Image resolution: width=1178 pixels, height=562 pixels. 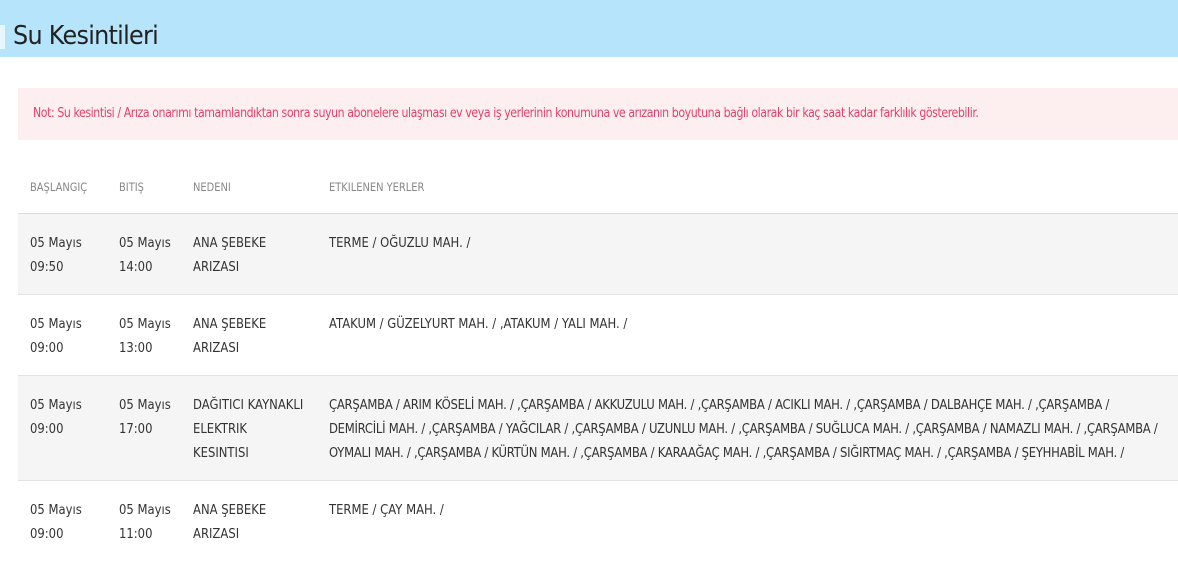 What do you see at coordinates (386, 510) in the screenshot?
I see `places-cell: TERME / ÇAY MAH. /` at bounding box center [386, 510].